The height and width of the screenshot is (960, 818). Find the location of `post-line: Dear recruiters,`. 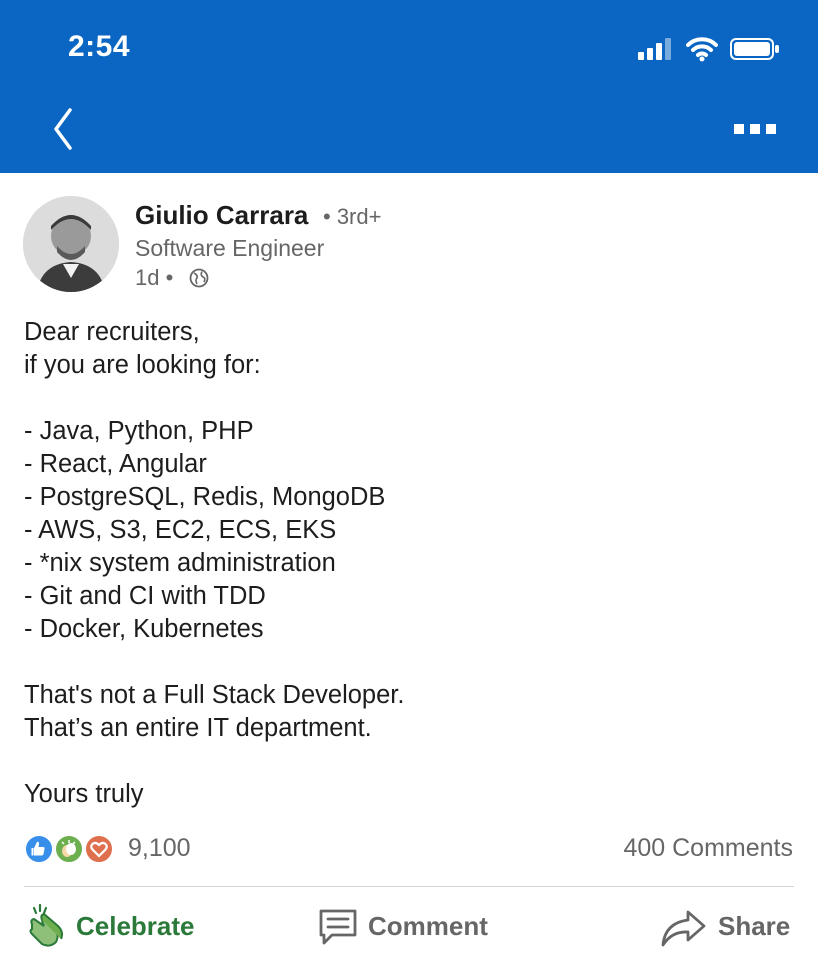

post-line: Dear recruiters, is located at coordinates (112, 332).